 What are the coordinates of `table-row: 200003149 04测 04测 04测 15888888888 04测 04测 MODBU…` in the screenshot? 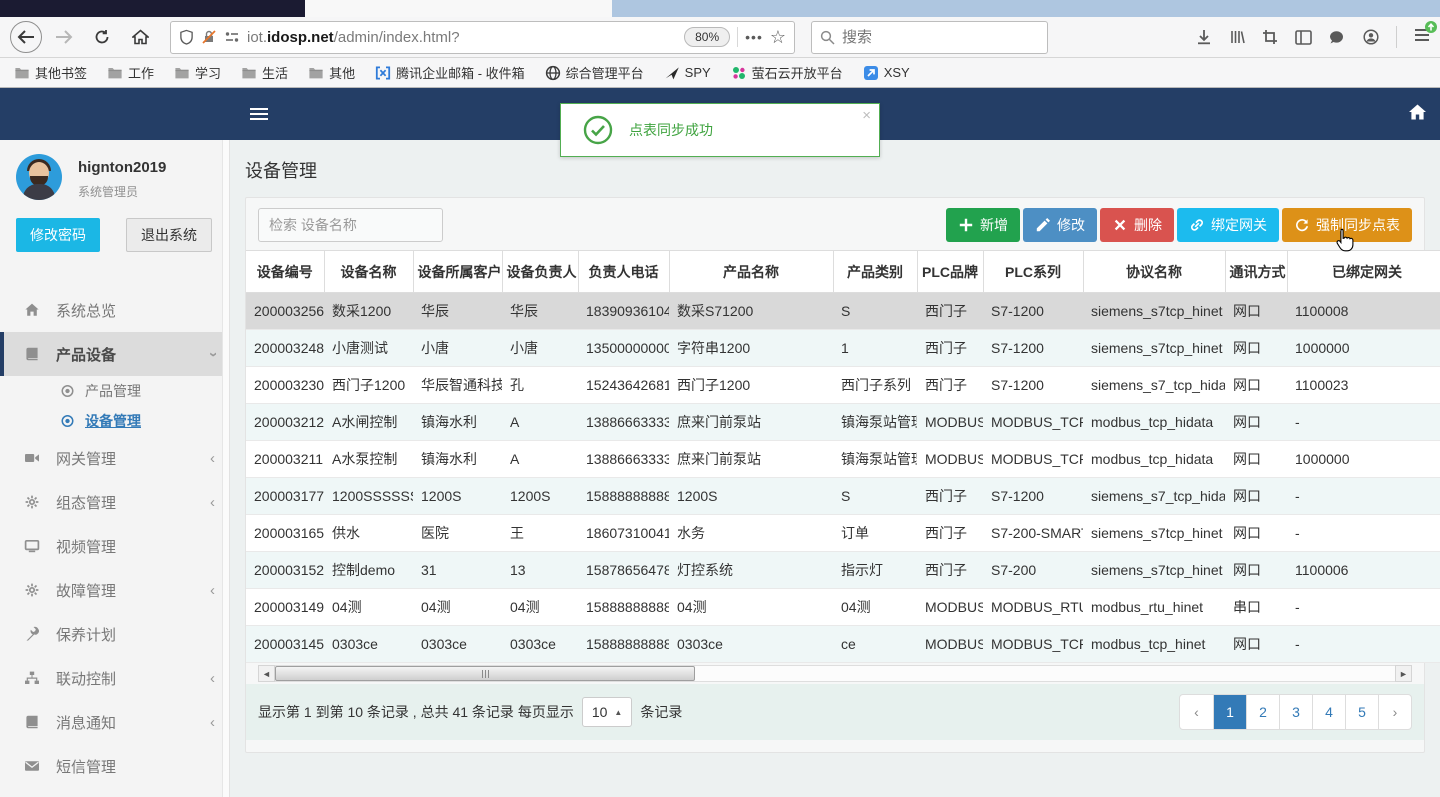 It's located at (843, 607).